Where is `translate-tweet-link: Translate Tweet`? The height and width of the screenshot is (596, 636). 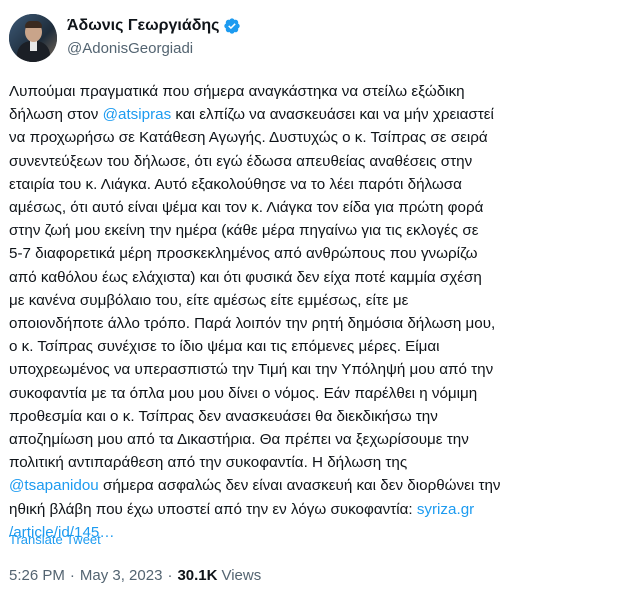
translate-tweet-link: Translate Tweet is located at coordinates (55, 539).